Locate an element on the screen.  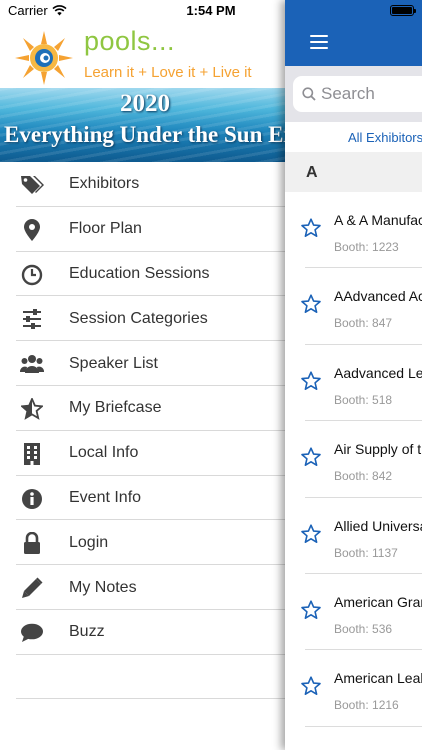
menu-item-label: Local Info is located at coordinates (104, 453).